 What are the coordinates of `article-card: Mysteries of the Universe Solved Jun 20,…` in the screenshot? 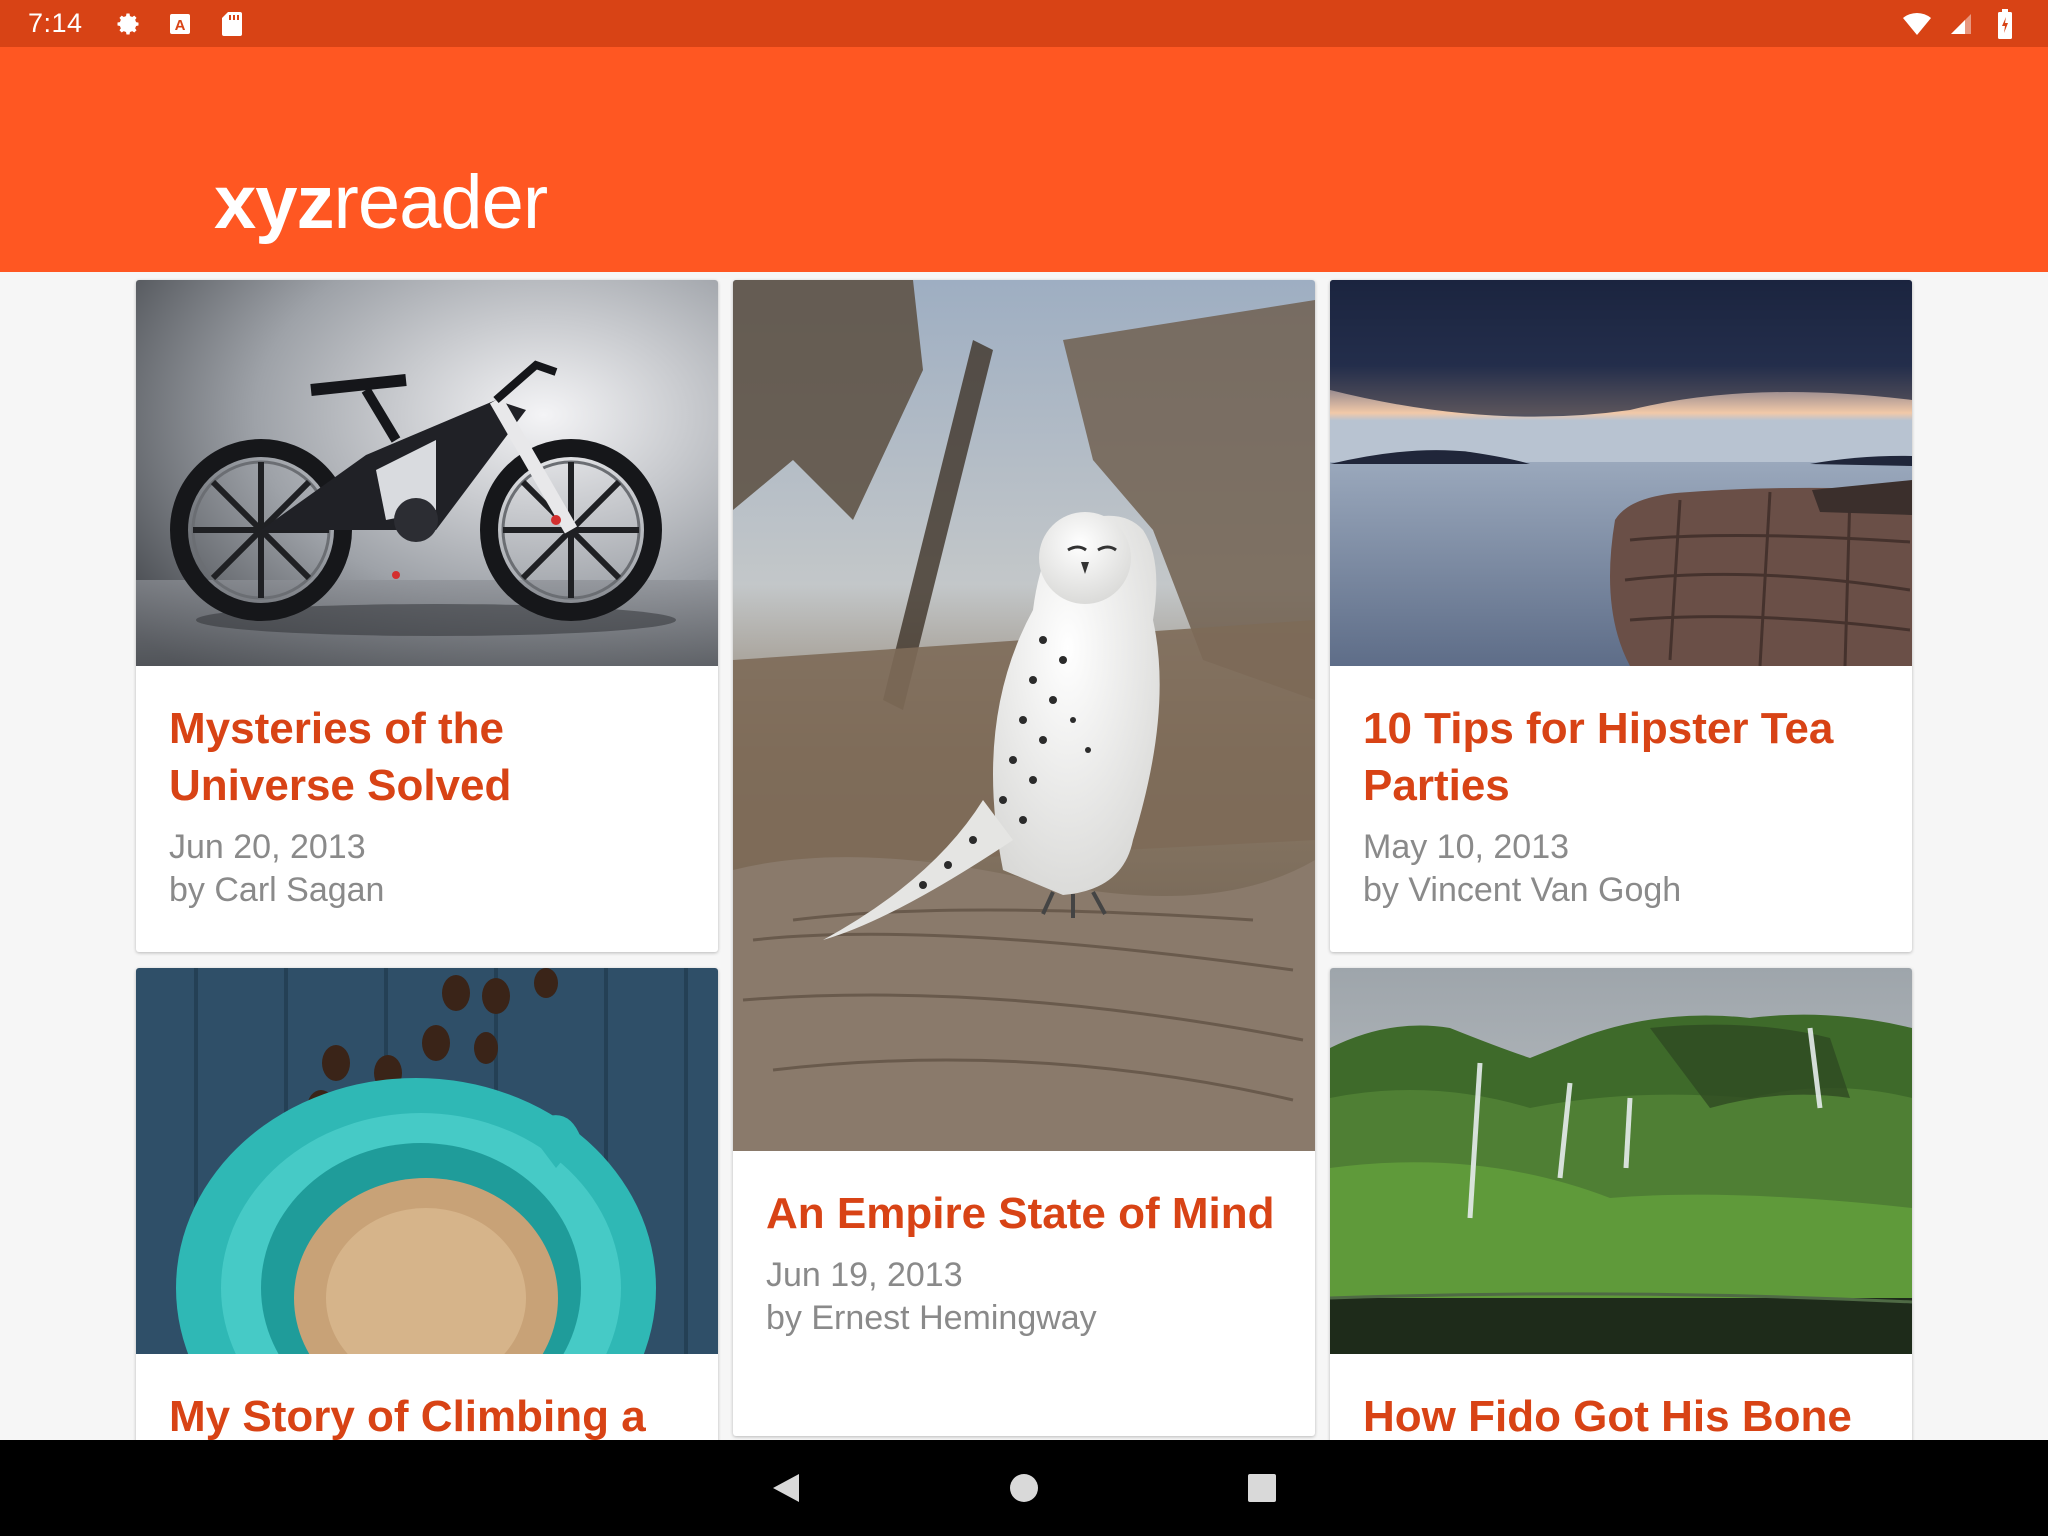 It's located at (427, 616).